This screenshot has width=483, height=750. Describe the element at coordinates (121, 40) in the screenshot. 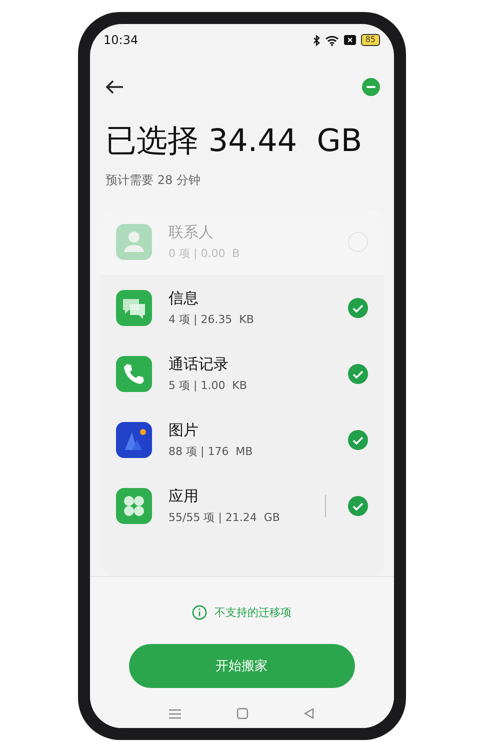

I see `status-time: 10:34` at that location.